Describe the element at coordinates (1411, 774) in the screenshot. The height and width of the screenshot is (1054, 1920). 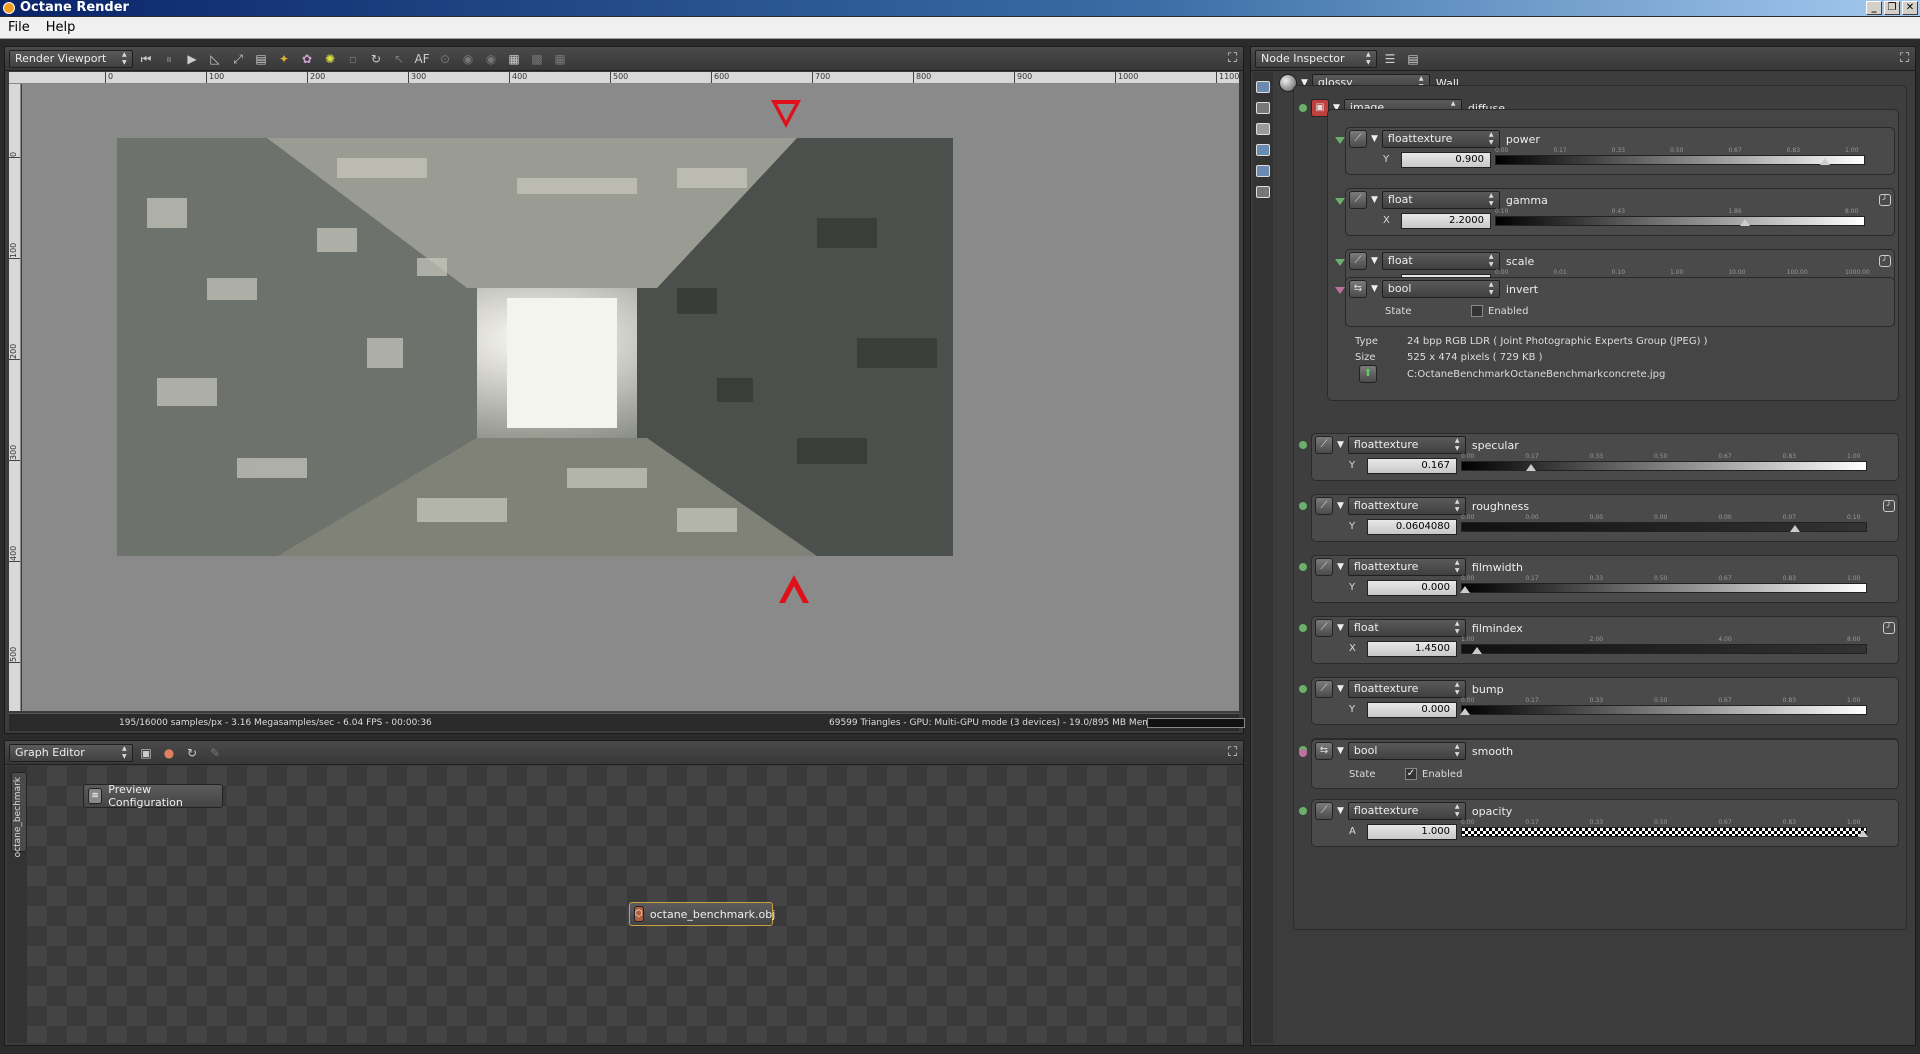
I see `smooth-check-box: ✓` at that location.